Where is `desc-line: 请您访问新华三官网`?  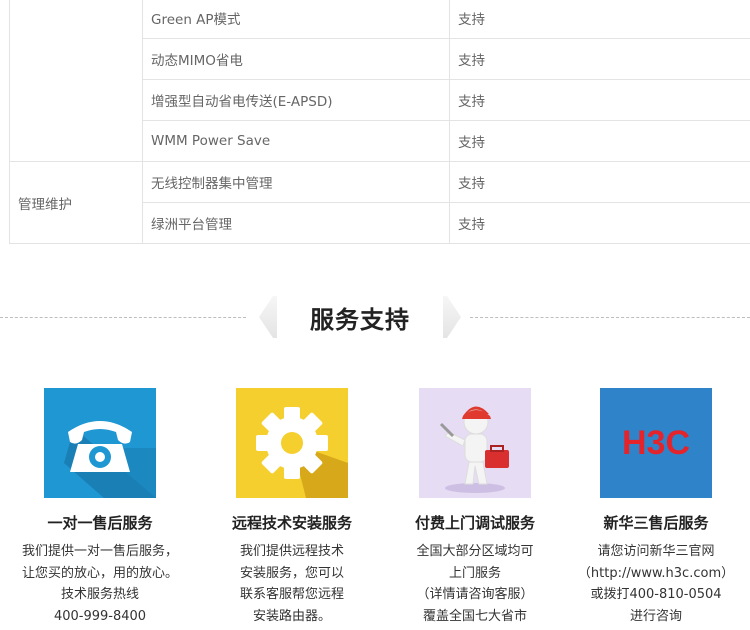
desc-line: 请您访问新华三官网 is located at coordinates (656, 551).